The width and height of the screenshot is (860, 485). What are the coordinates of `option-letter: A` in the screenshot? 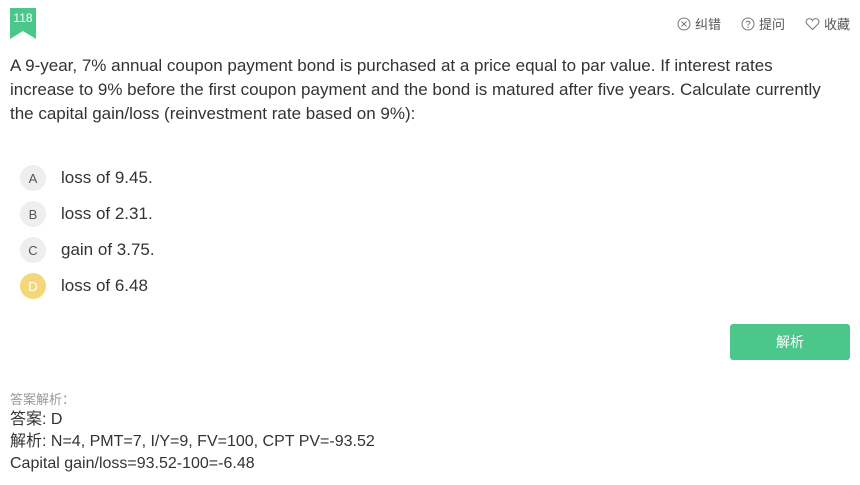 It's located at (33, 178).